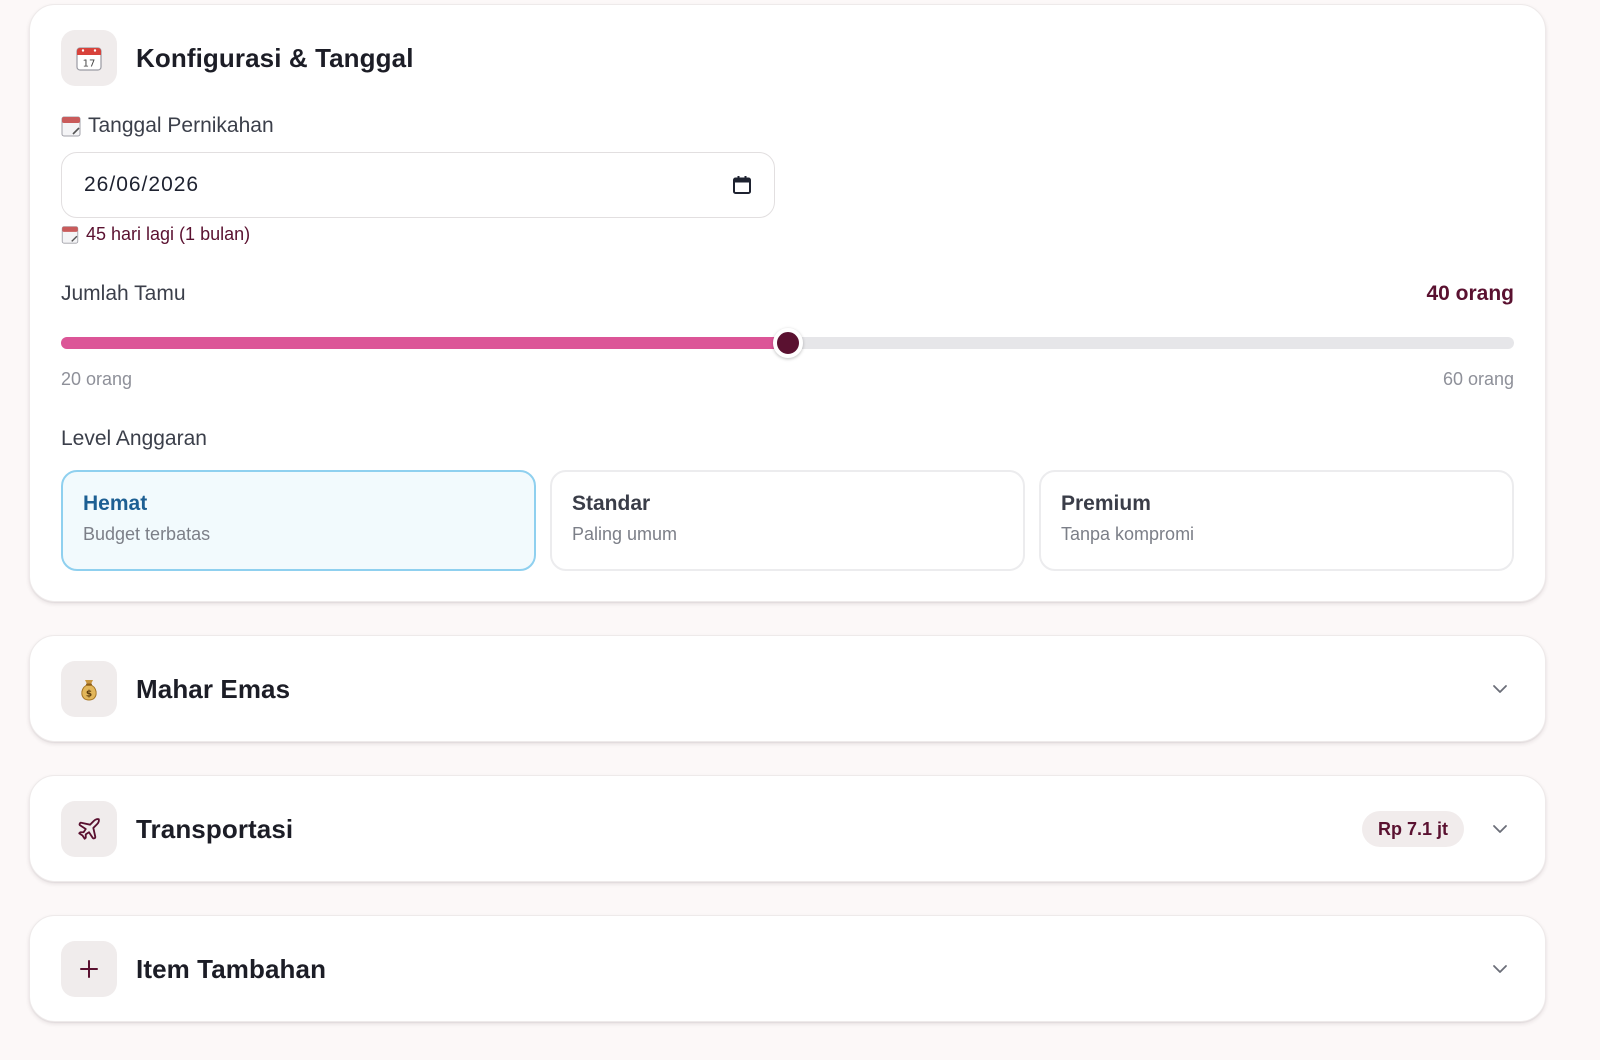 This screenshot has height=1060, width=1600. What do you see at coordinates (298, 520) in the screenshot?
I see `budget-option-hemat: Hemat Budget terbatas` at bounding box center [298, 520].